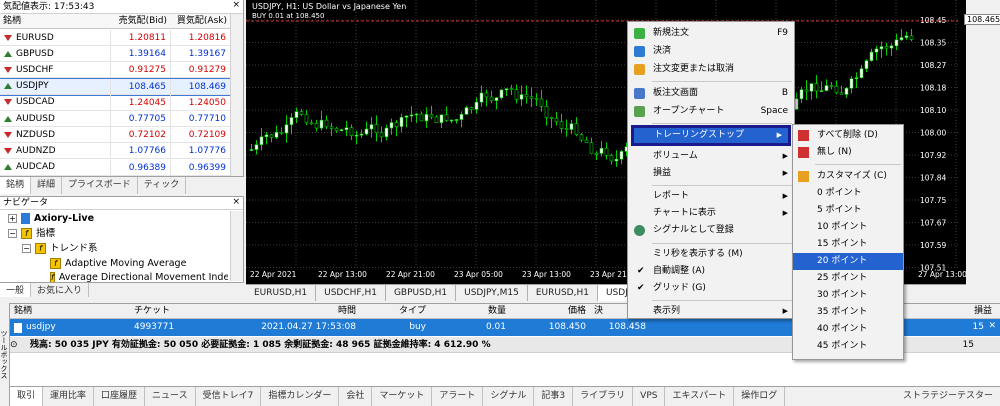 Image resolution: width=1000 pixels, height=406 pixels. What do you see at coordinates (300, 396) in the screenshot?
I see `tab-calendar: 指標カレンダー` at bounding box center [300, 396].